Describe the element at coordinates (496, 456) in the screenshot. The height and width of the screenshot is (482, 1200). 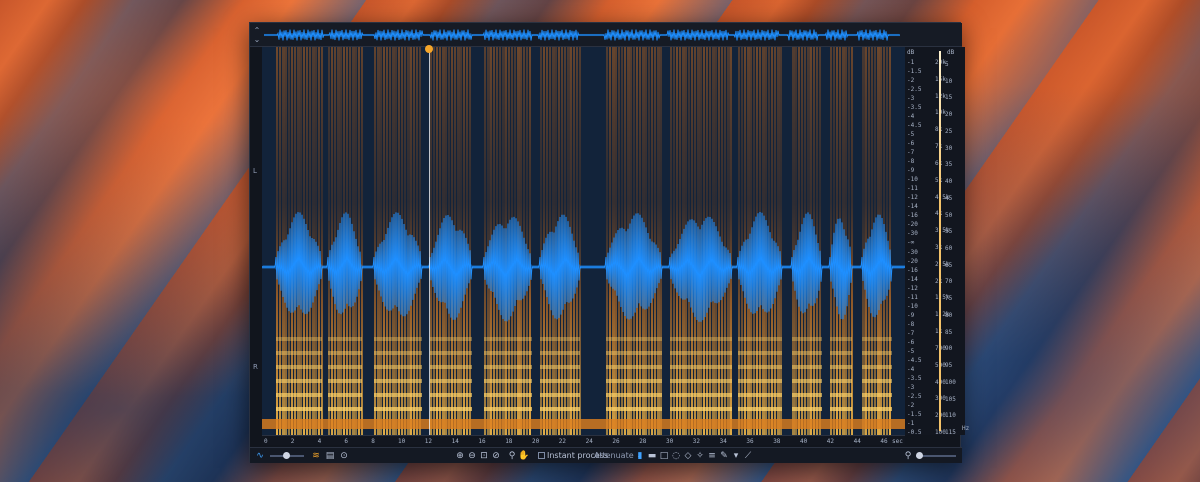
I see `zoom-selection-icon: ⊘` at that location.